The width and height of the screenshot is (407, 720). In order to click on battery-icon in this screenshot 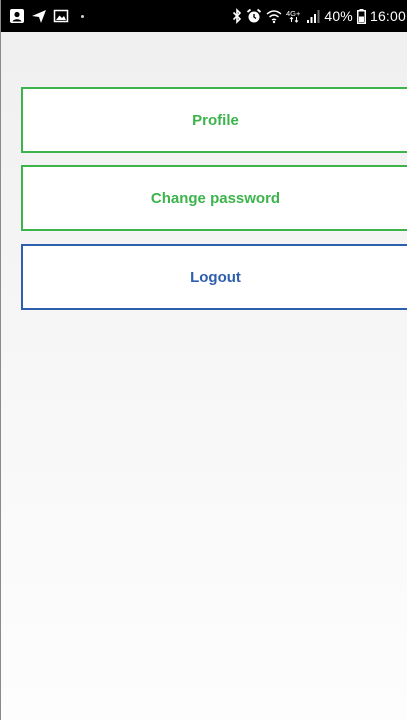, I will do `click(361, 16)`.